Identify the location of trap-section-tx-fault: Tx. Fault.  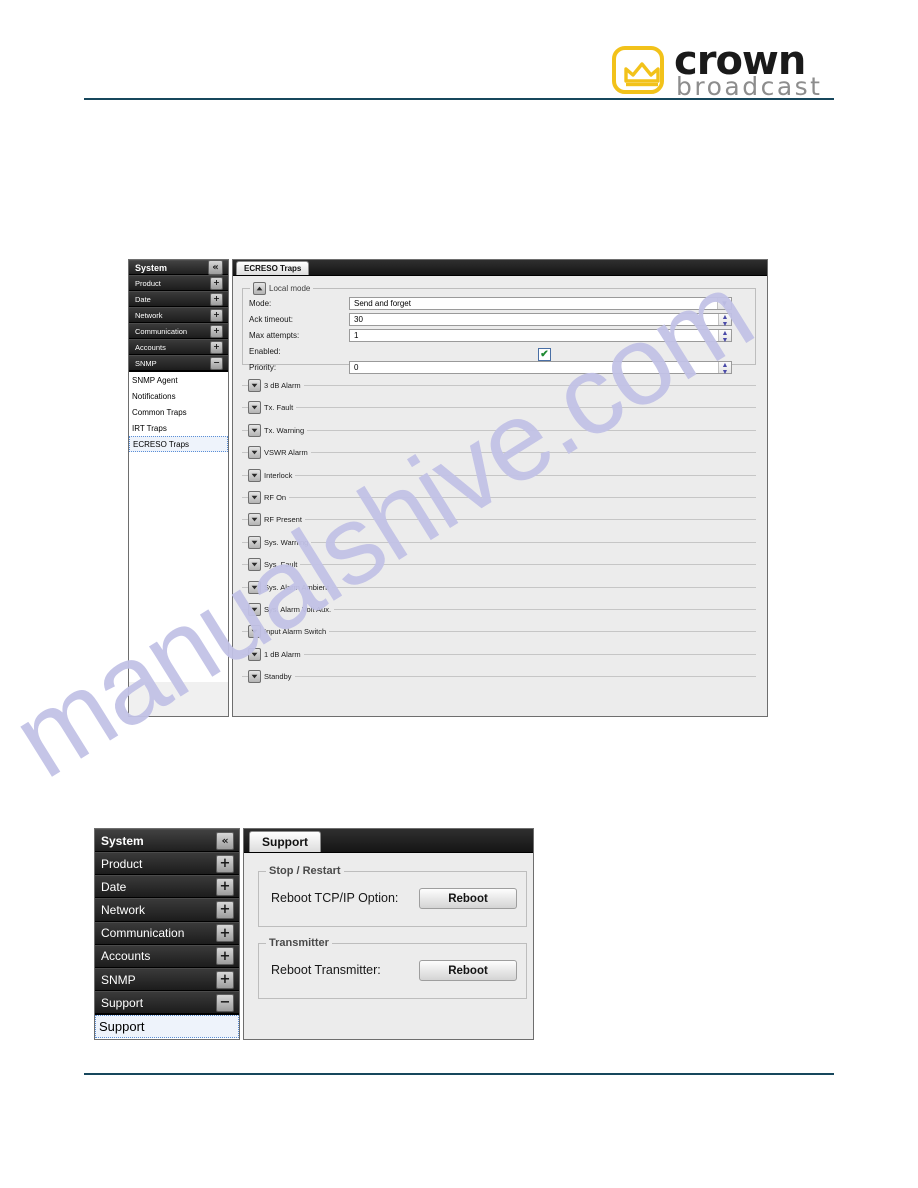
(499, 408).